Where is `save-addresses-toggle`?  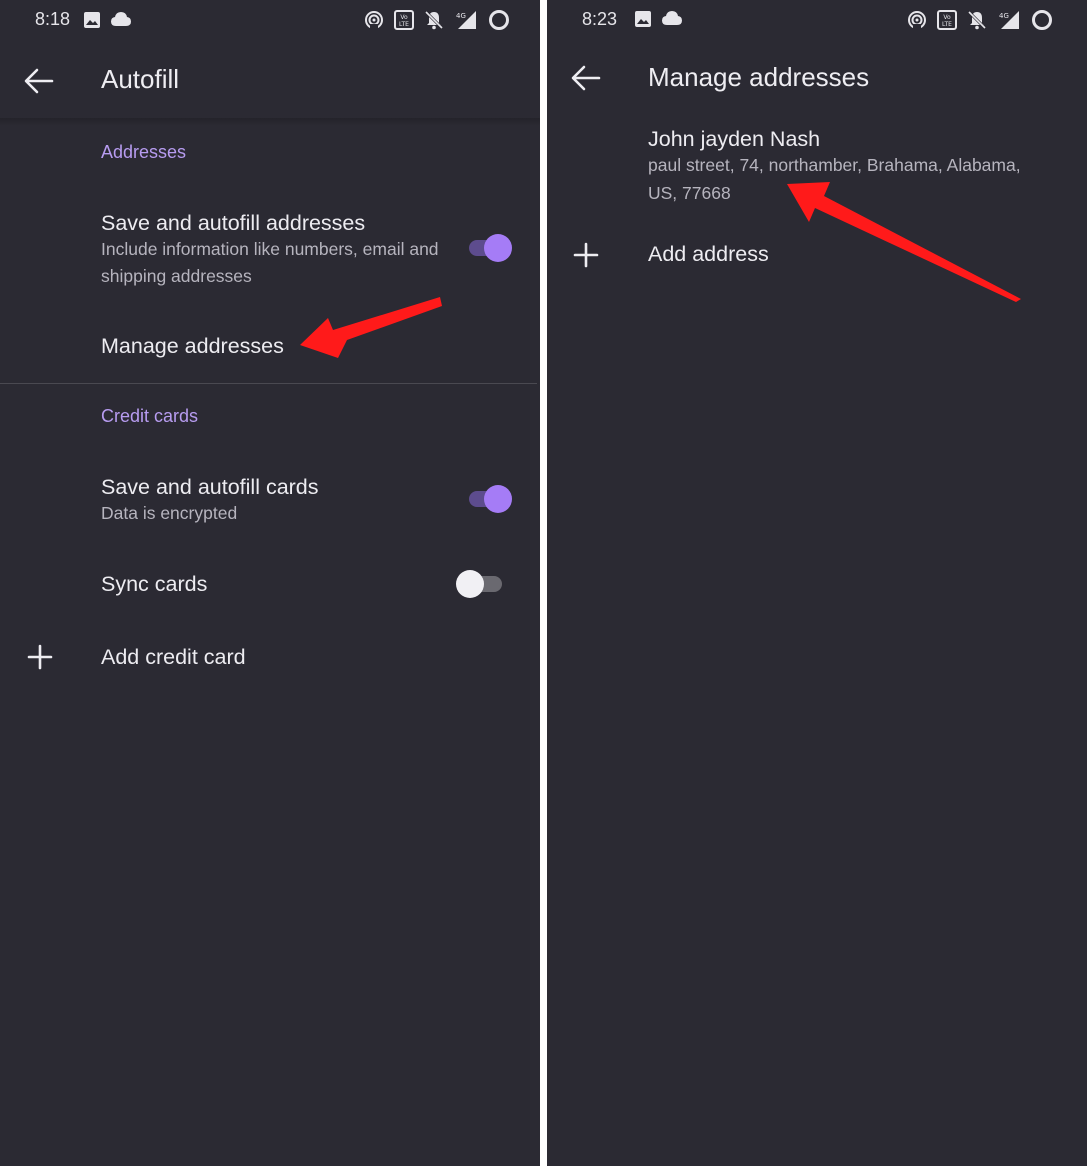
save-addresses-toggle is located at coordinates (491, 247).